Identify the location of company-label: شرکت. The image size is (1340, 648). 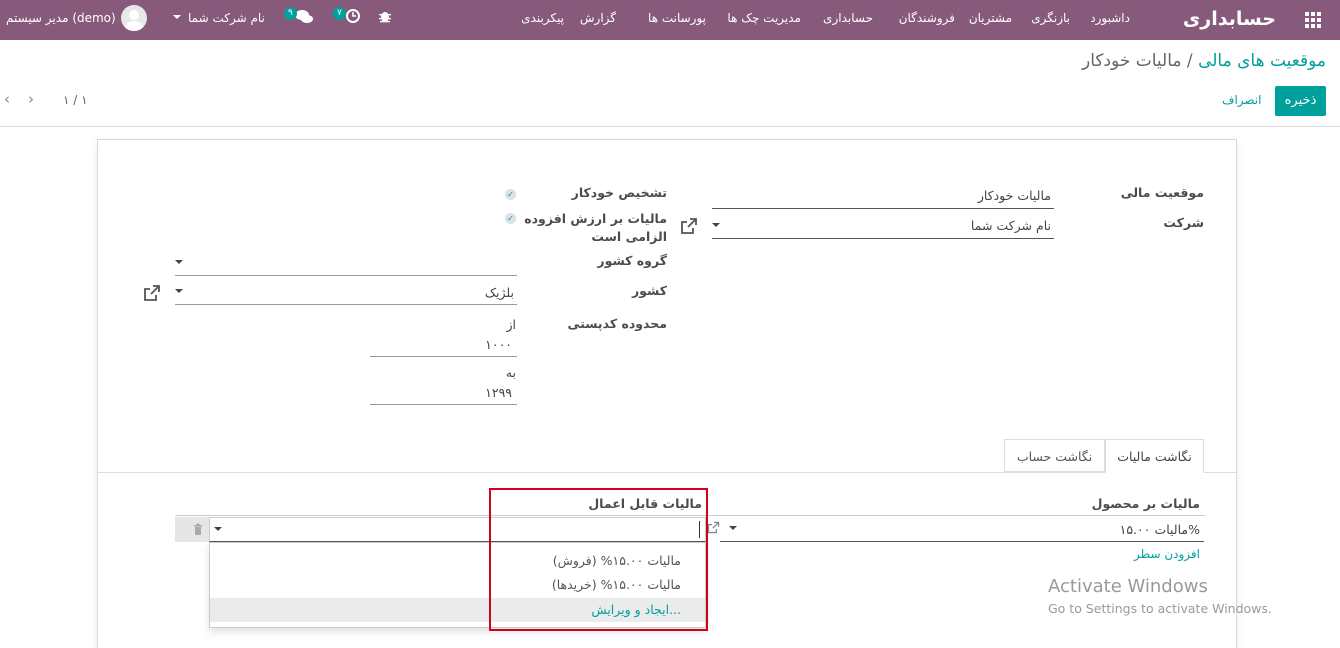
(1183, 222).